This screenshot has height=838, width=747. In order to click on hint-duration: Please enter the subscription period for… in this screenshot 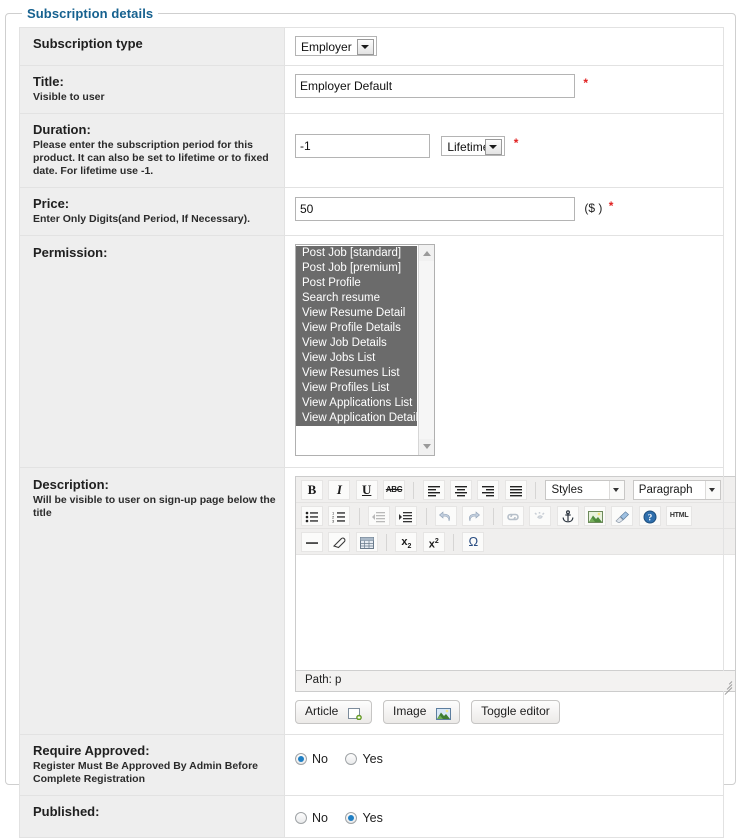, I will do `click(151, 158)`.